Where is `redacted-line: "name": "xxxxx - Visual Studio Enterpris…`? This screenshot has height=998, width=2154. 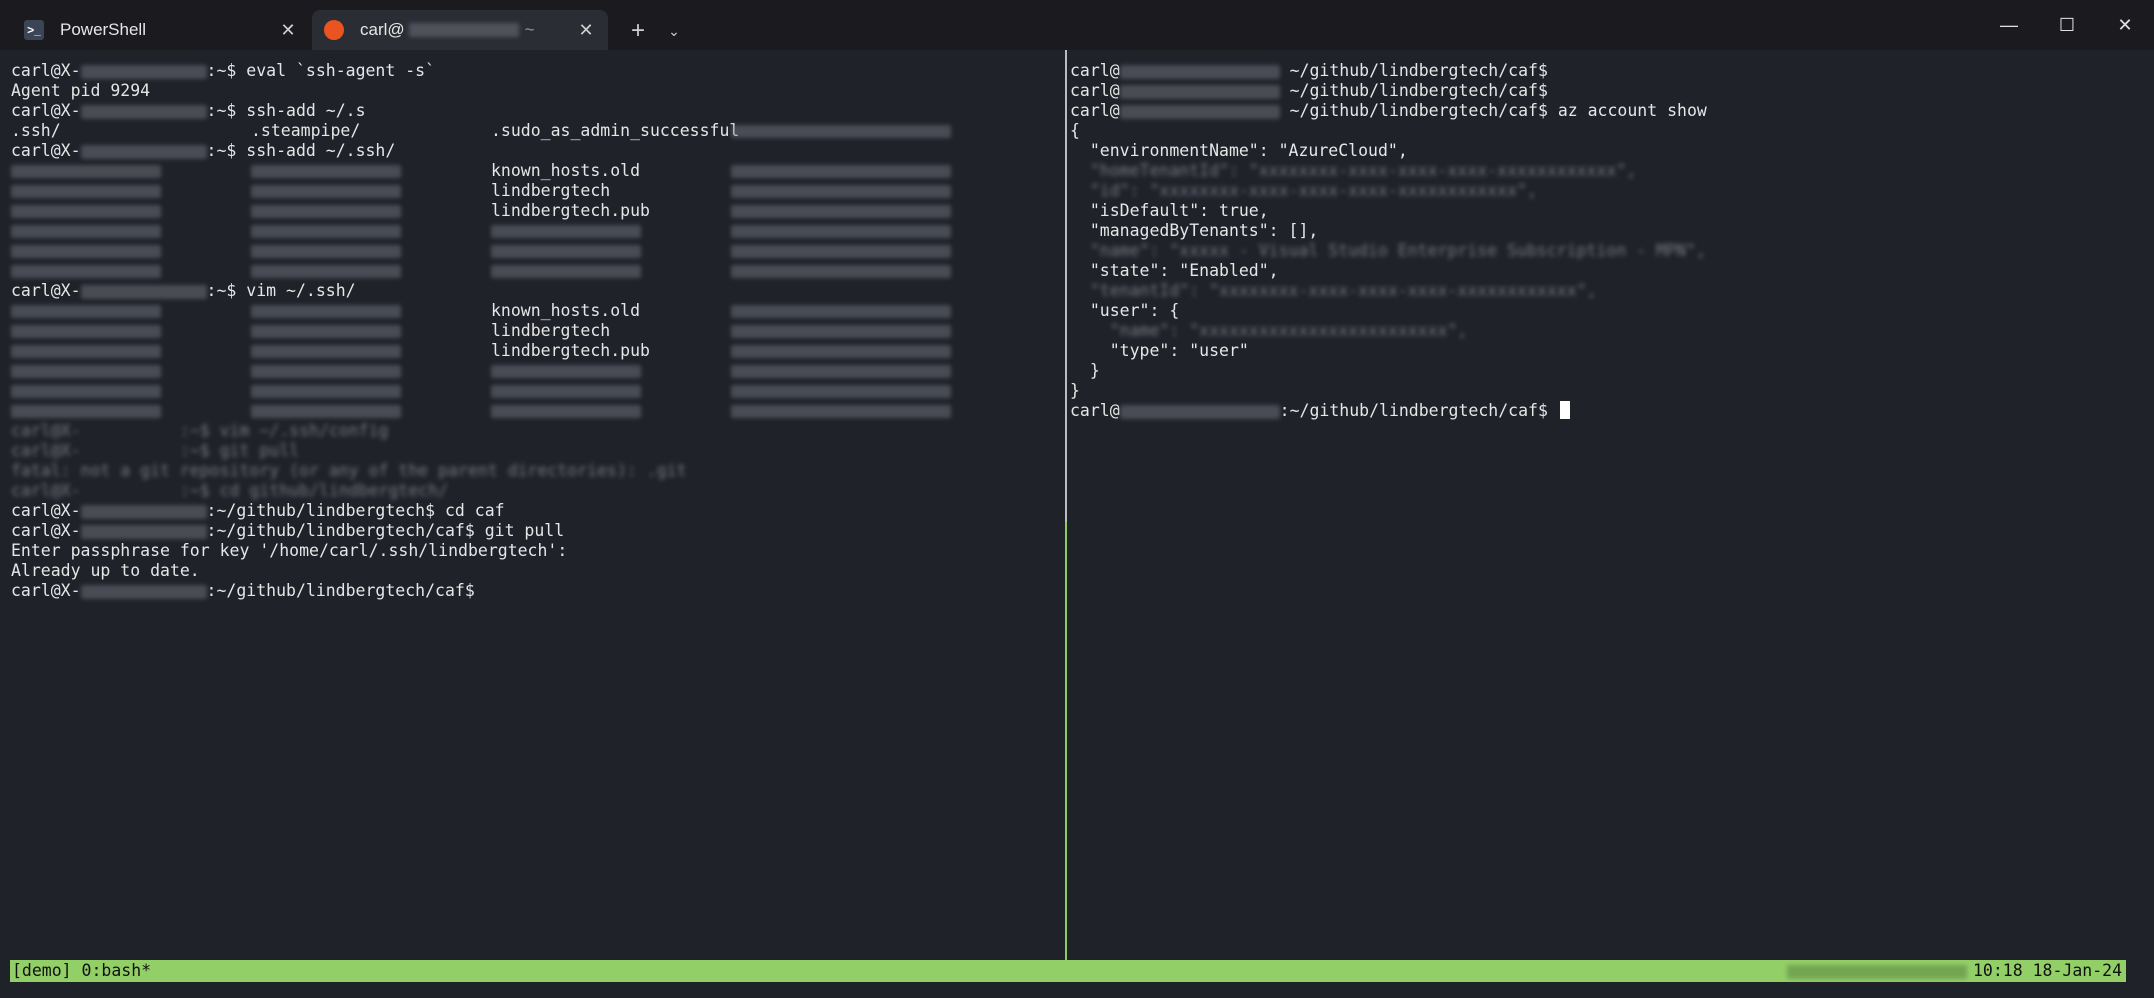 redacted-line: "name": "xxxxx - Visual Studio Enterpris… is located at coordinates (1388, 250).